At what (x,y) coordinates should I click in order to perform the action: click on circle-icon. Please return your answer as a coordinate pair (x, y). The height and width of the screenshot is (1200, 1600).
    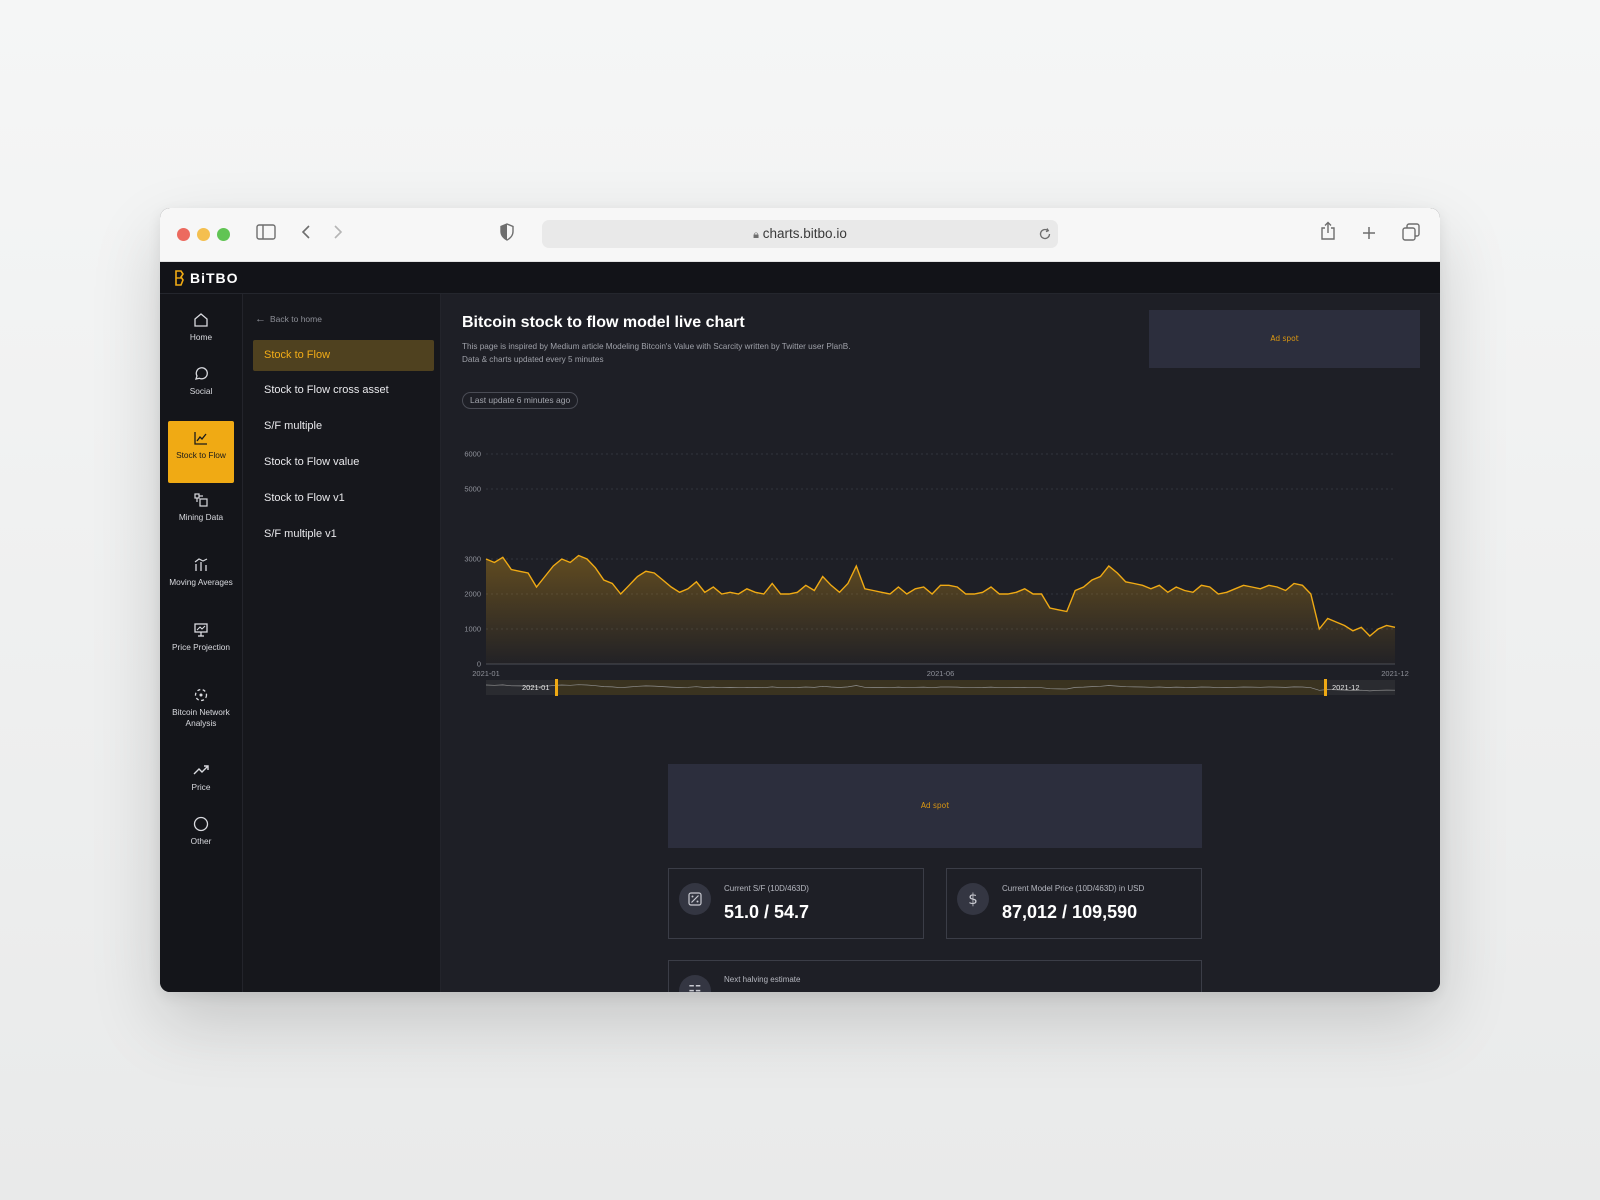
    Looking at the image, I should click on (201, 824).